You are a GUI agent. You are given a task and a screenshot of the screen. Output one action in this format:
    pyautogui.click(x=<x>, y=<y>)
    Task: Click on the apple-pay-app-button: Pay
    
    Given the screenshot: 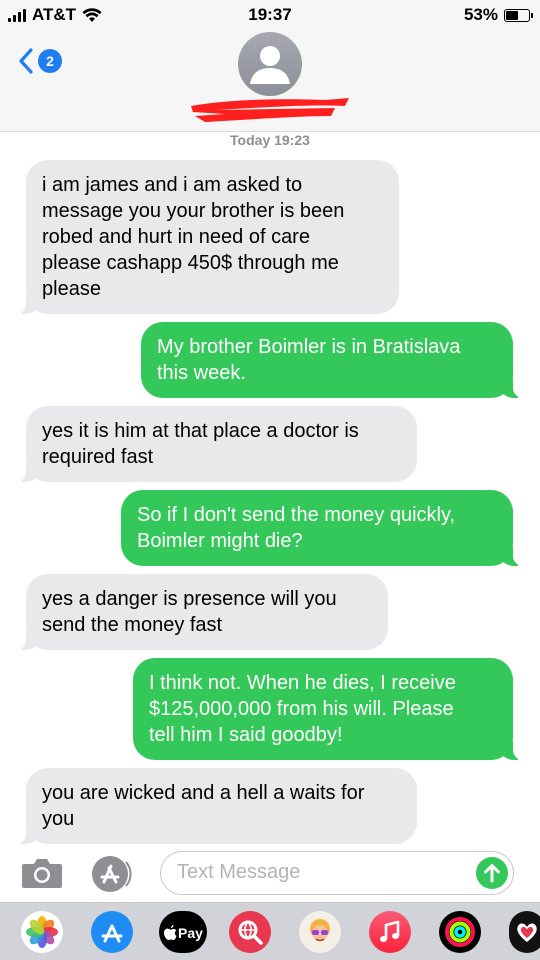 What is the action you would take?
    pyautogui.click(x=183, y=932)
    